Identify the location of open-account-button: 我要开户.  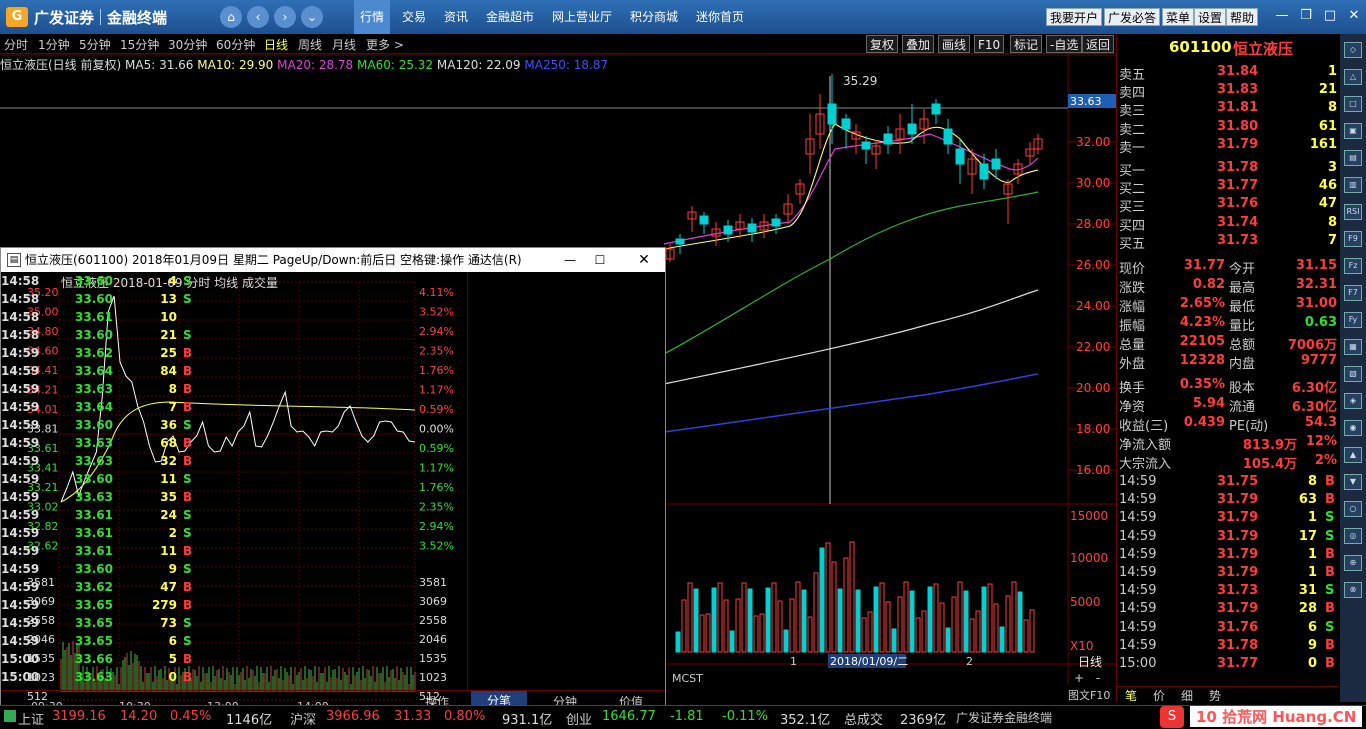
(1074, 17).